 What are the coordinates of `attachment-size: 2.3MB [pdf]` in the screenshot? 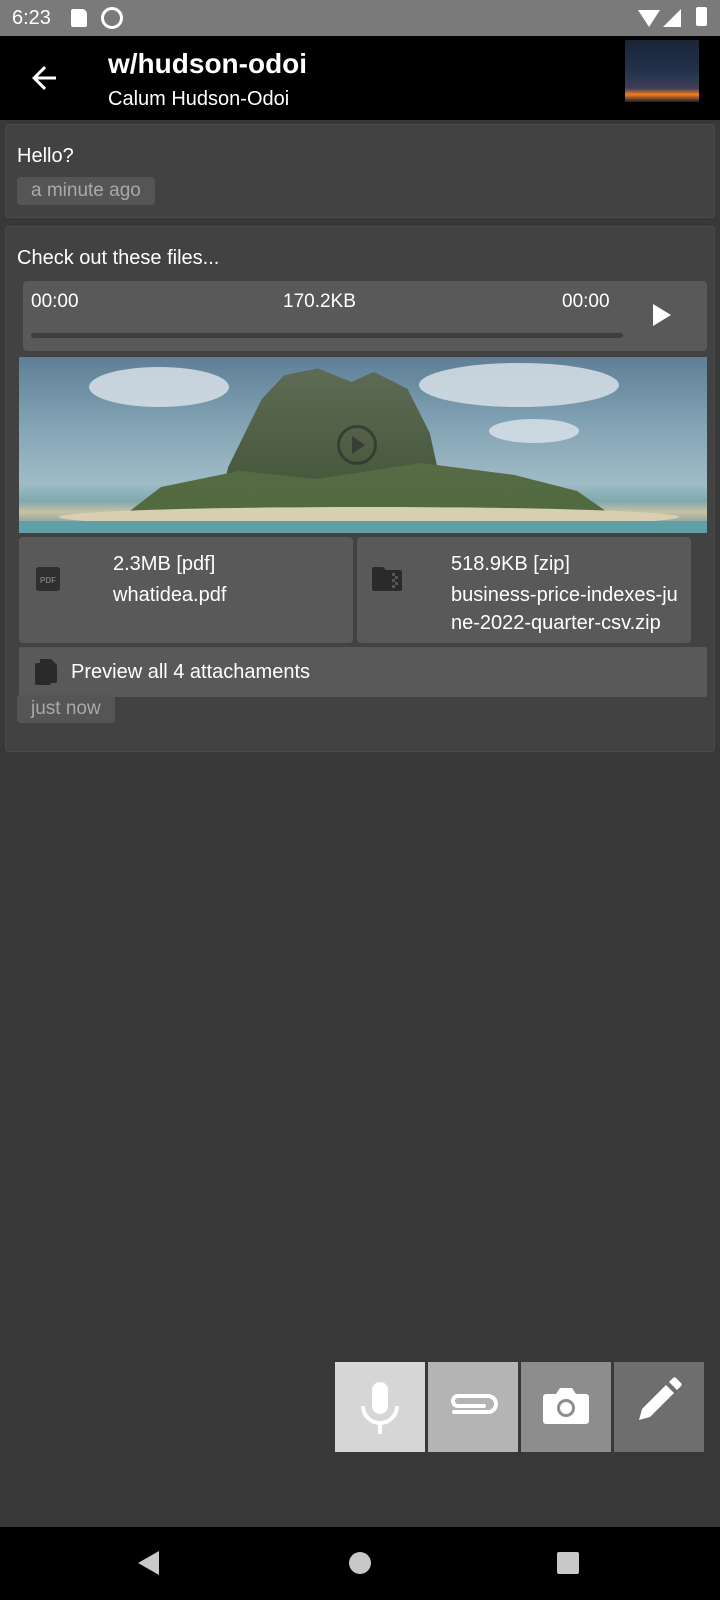 It's located at (164, 564).